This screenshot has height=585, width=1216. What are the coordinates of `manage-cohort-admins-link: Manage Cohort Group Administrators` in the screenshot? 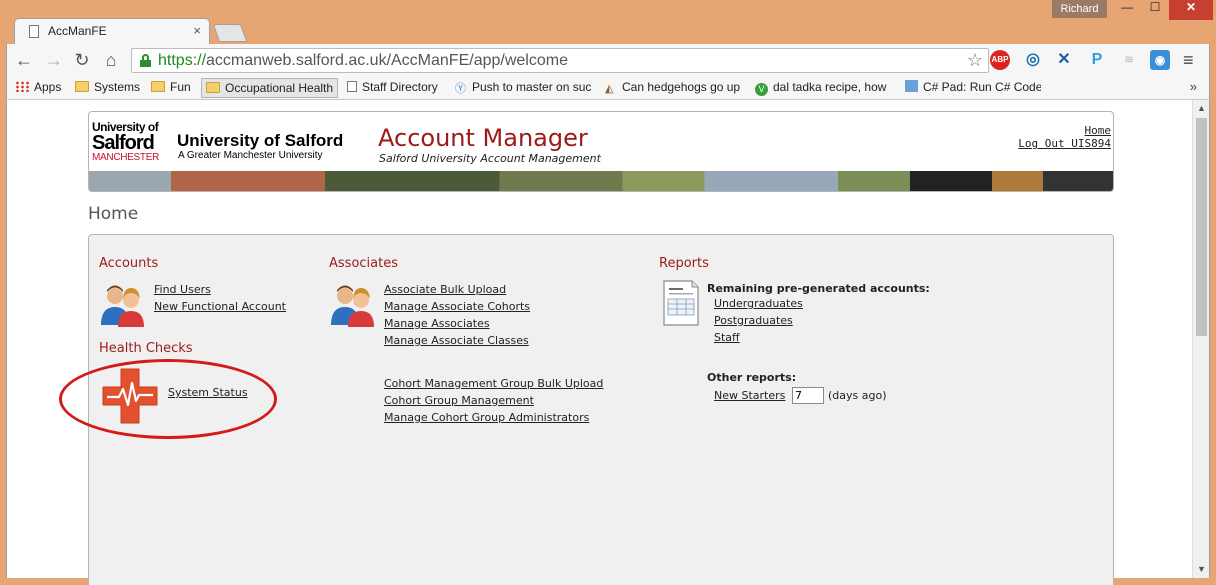 It's located at (486, 417).